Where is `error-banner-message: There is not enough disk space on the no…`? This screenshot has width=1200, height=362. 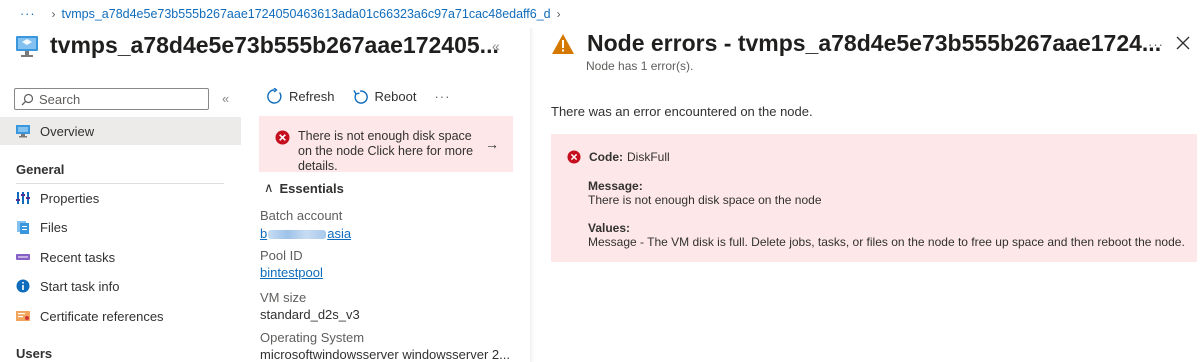 error-banner-message: There is not enough disk space on the no… is located at coordinates (386, 151).